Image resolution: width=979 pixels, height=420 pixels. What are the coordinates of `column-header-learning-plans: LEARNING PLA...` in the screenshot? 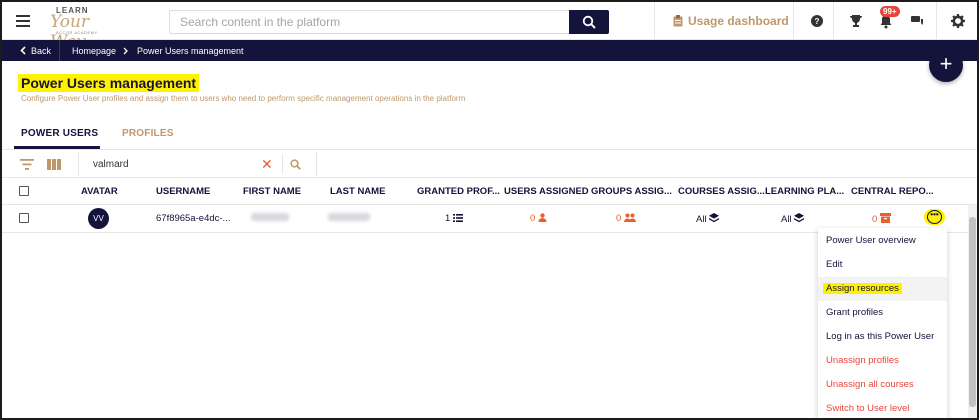 It's located at (804, 191).